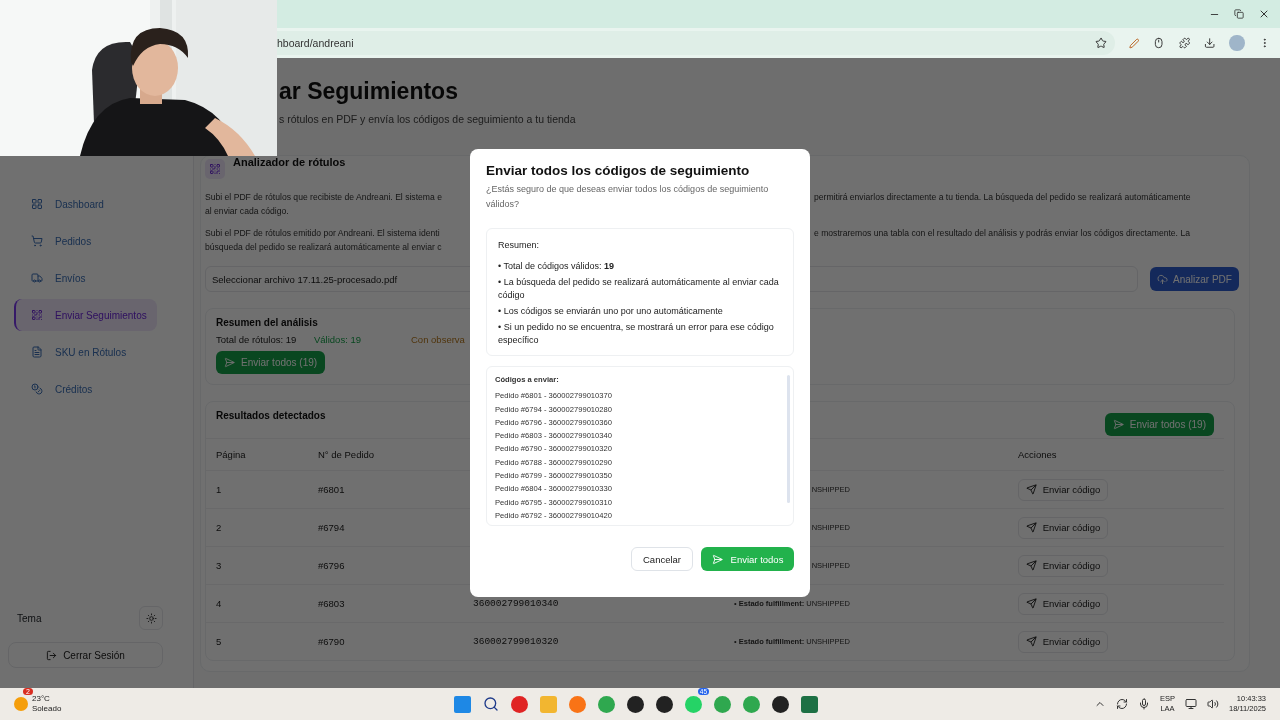  Describe the element at coordinates (85, 241) in the screenshot. I see `sidebar-item: Pedidos` at that location.